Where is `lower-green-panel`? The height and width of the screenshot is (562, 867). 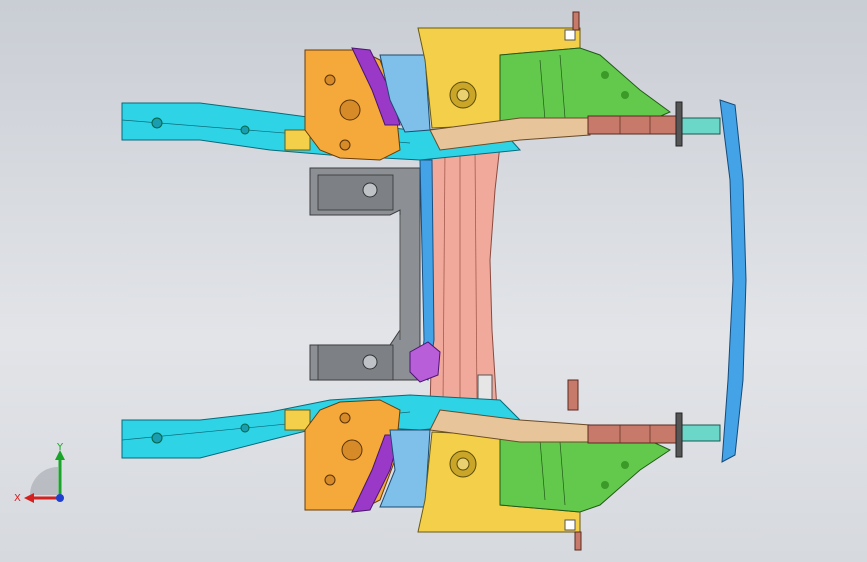 lower-green-panel is located at coordinates (585, 473).